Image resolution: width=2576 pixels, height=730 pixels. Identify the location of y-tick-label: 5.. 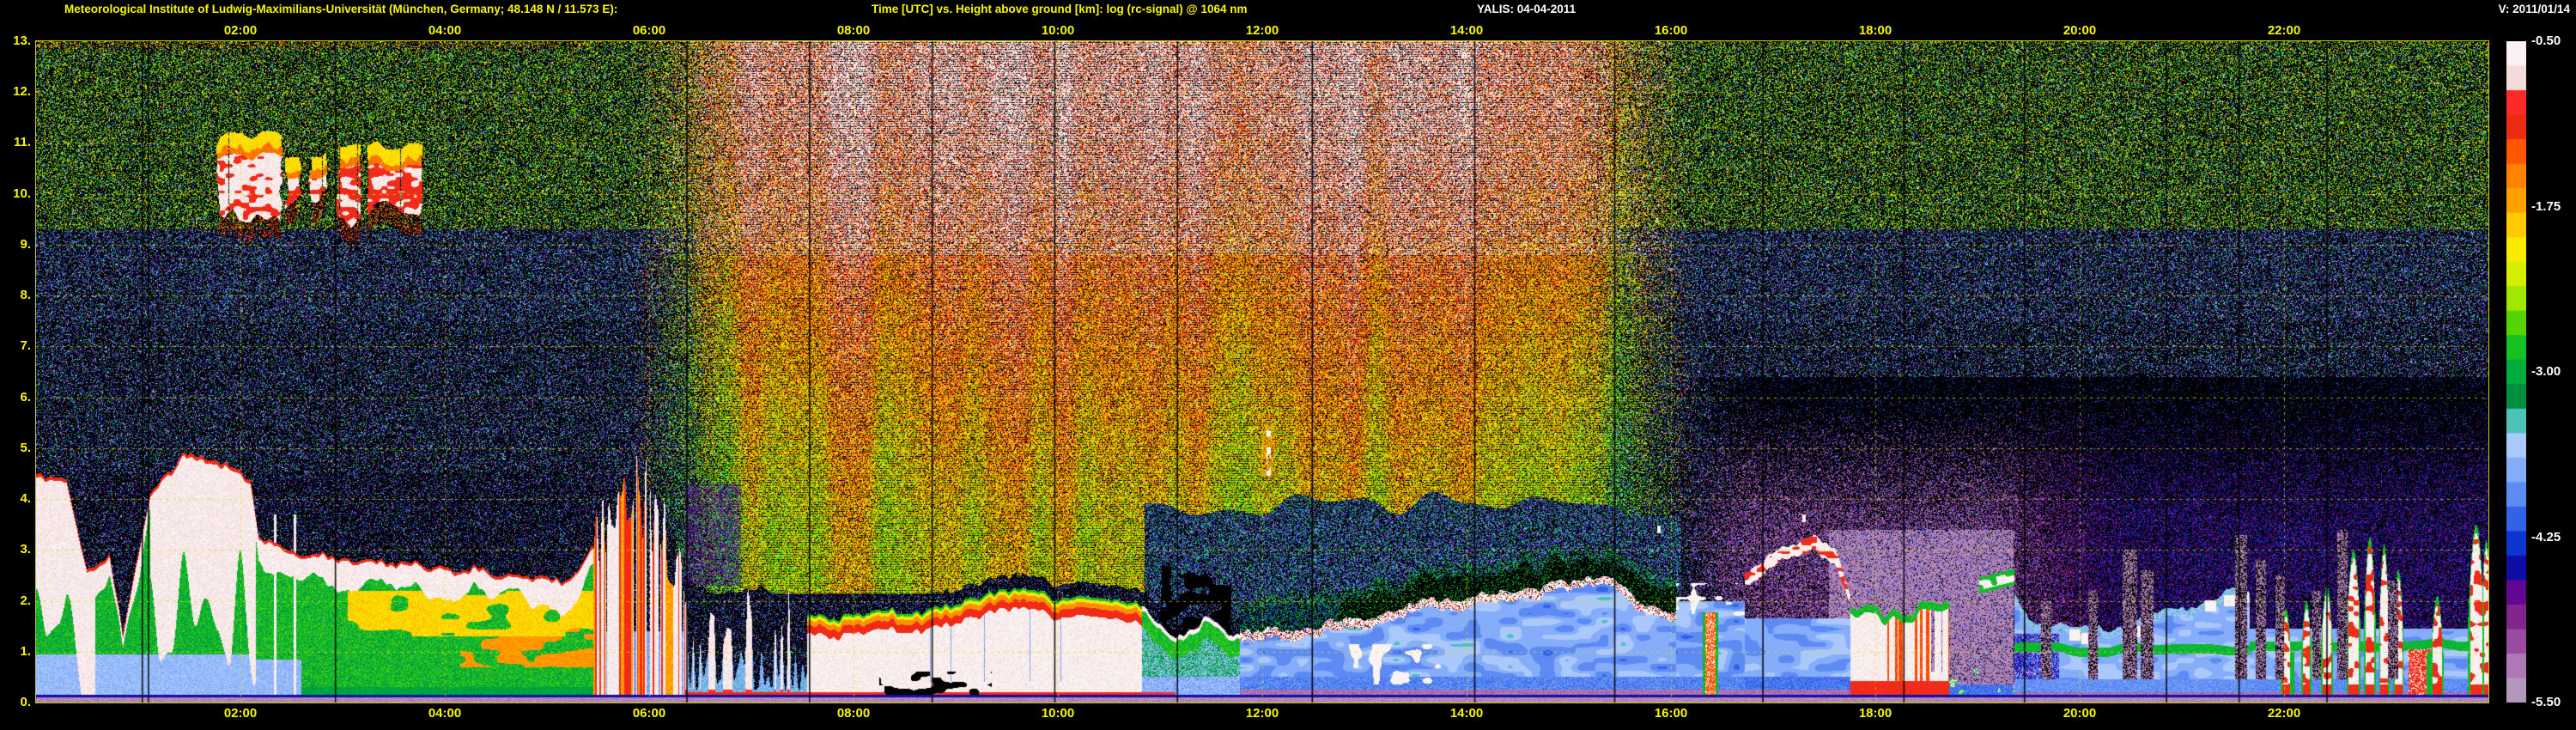
(25, 447).